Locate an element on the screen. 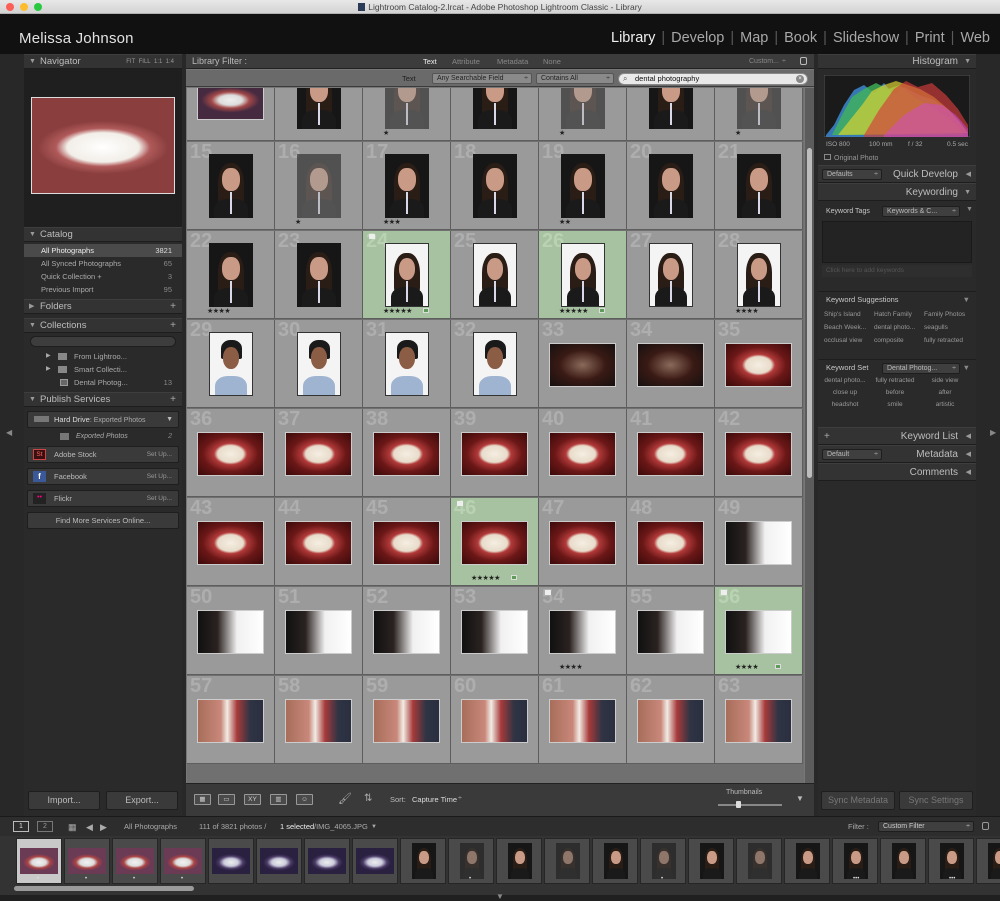 The width and height of the screenshot is (1000, 901). filmstrip-scrollbar is located at coordinates (104, 888).